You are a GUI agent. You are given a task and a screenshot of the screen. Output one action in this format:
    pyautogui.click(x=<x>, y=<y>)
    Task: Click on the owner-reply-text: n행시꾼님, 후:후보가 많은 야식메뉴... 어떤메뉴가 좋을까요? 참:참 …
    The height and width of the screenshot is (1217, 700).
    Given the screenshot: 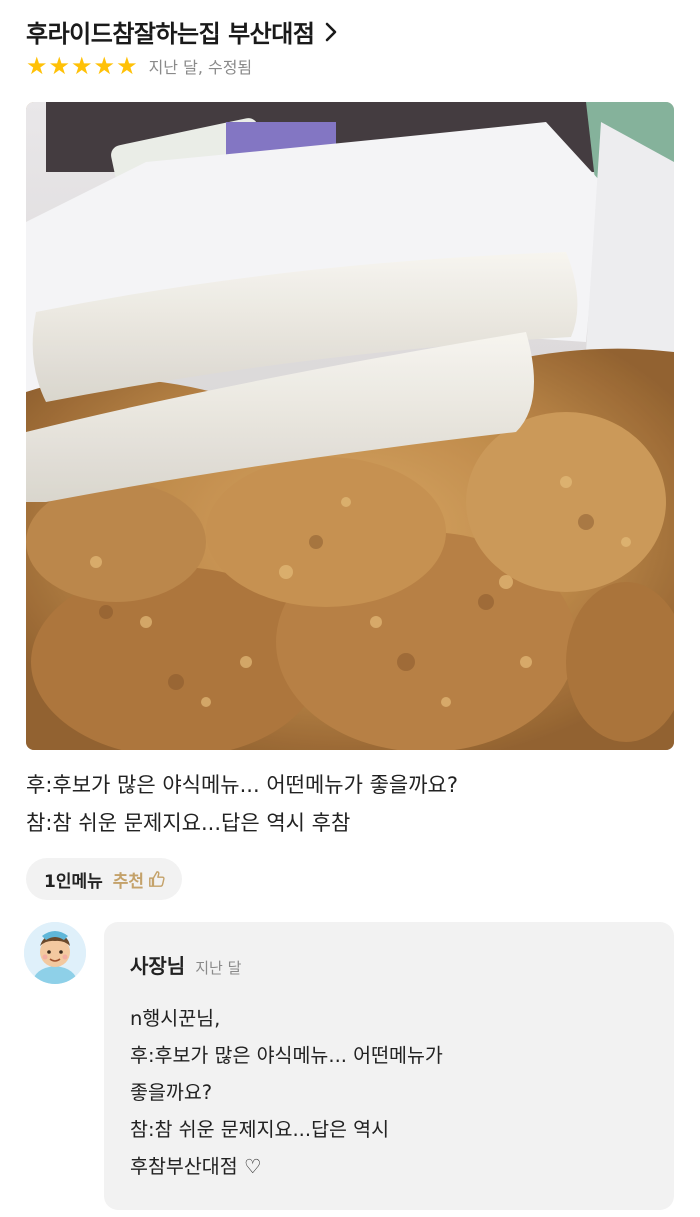 What is the action you would take?
    pyautogui.click(x=390, y=1092)
    